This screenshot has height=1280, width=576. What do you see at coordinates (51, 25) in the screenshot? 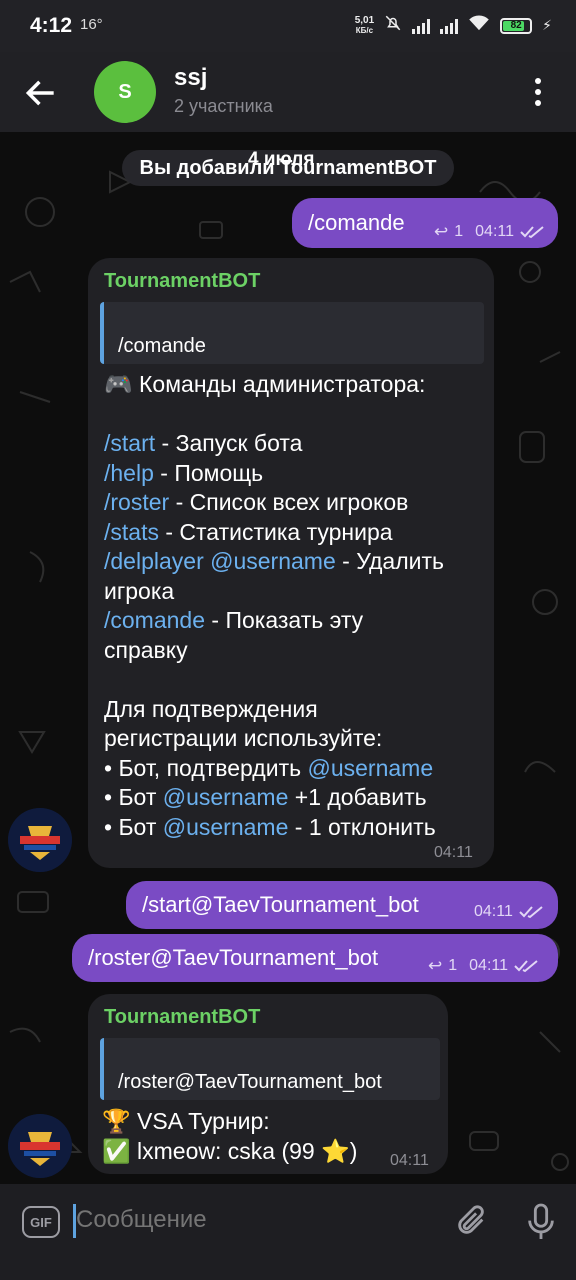
I see `status-time: 4:12` at bounding box center [51, 25].